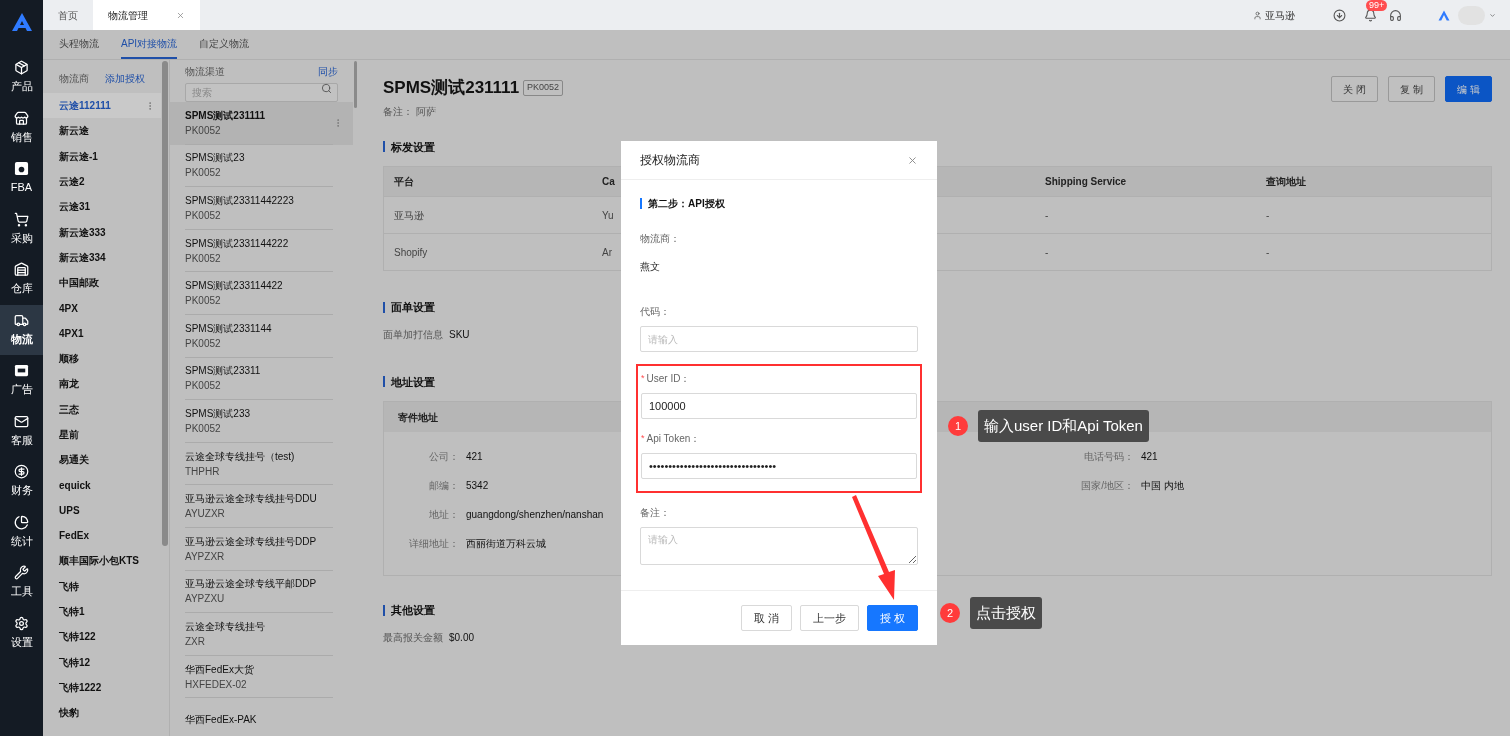 The height and width of the screenshot is (736, 1510). Describe the element at coordinates (670, 160) in the screenshot. I see `dialog-title: 授权物流商` at that location.